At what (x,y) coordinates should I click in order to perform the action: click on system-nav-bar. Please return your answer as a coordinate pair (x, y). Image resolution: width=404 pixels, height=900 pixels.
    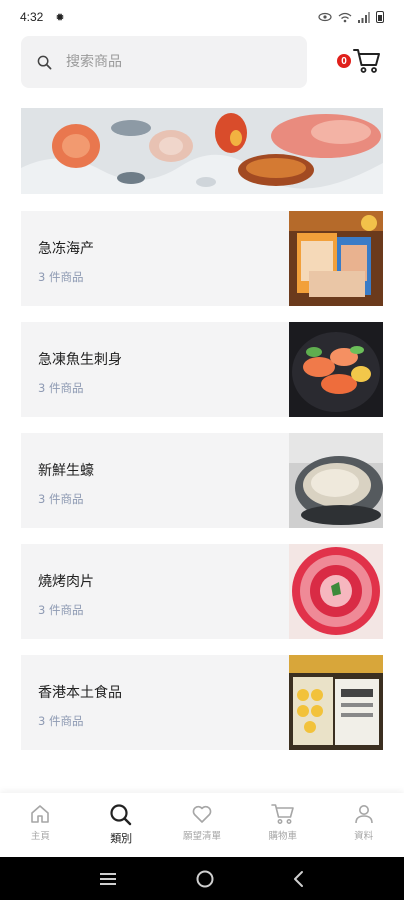
    Looking at the image, I should click on (202, 878).